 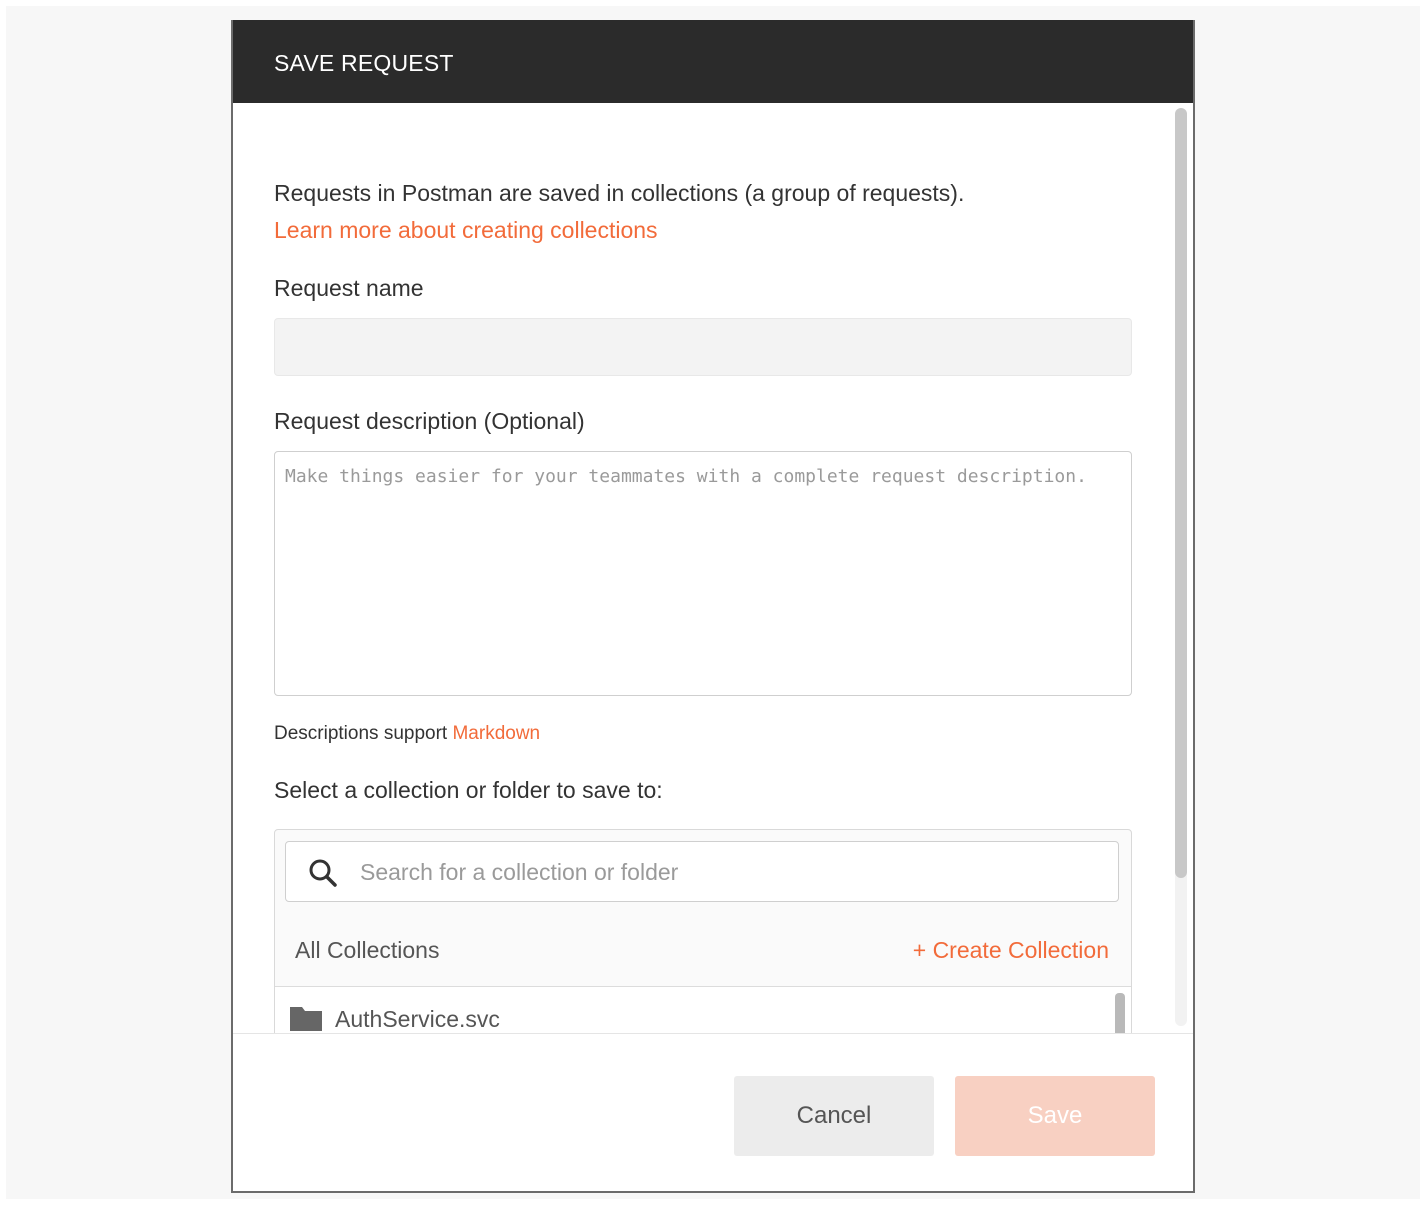 I want to click on search-placeholder: Search for a collection or folder, so click(x=519, y=872).